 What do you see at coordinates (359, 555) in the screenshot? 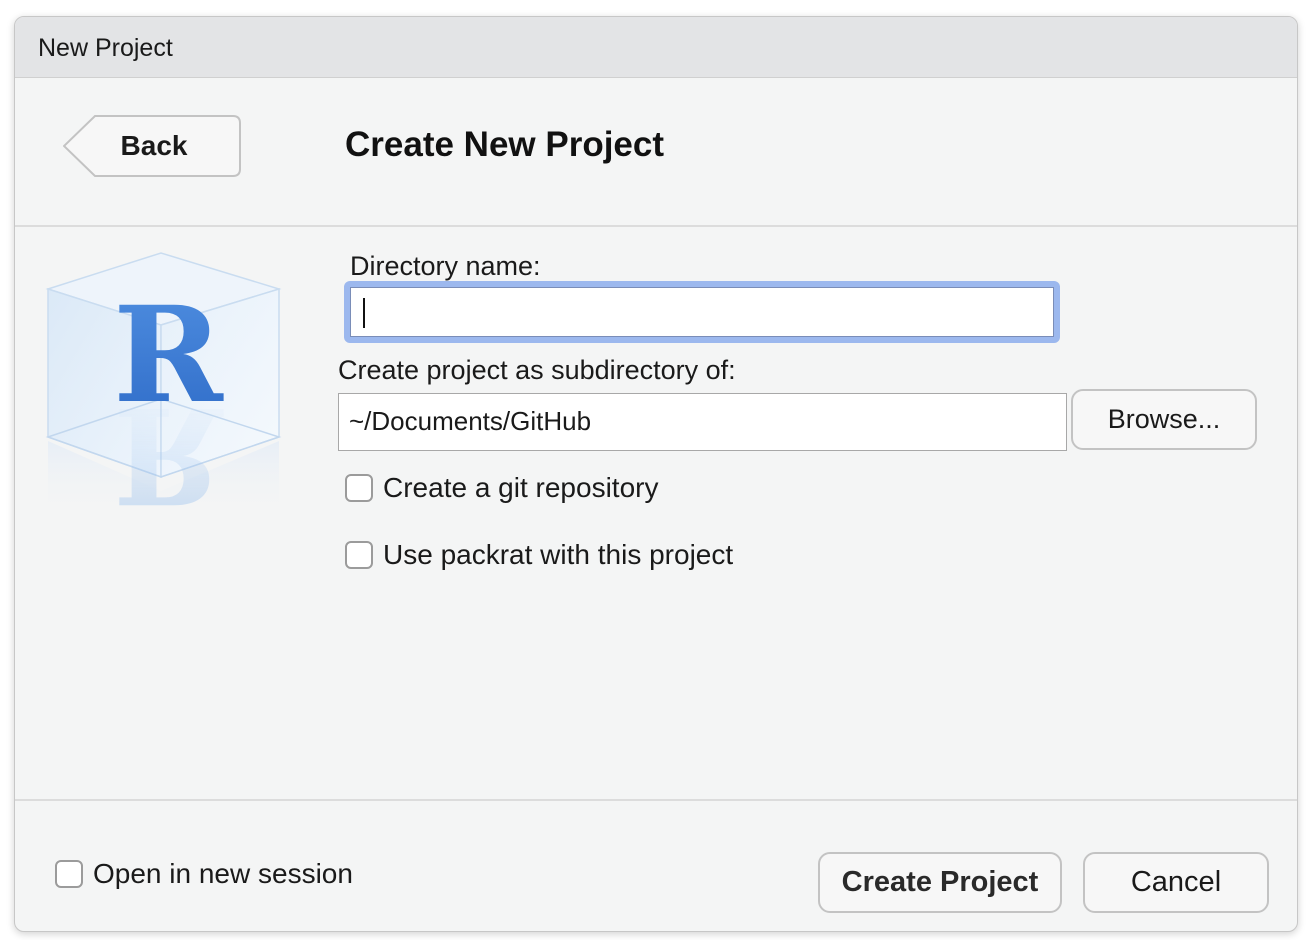
I see `packrat-checkbox` at bounding box center [359, 555].